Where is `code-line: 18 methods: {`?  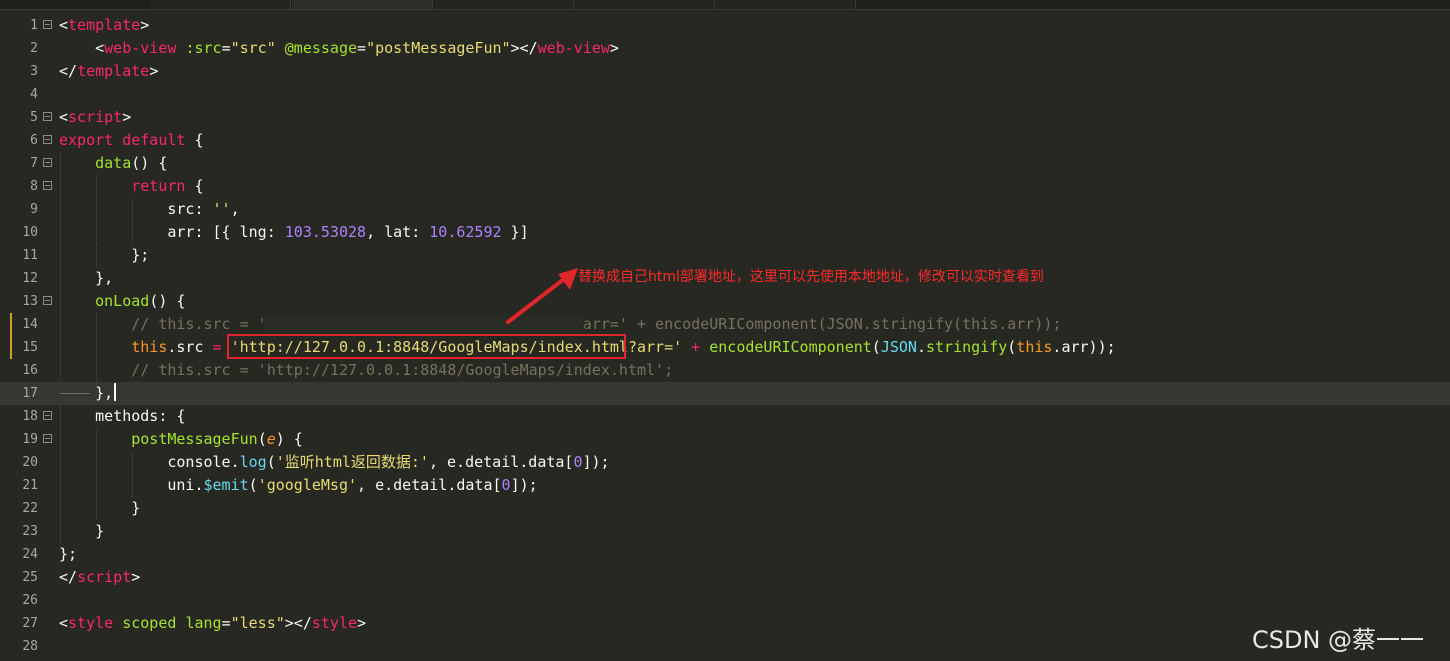 code-line: 18 methods: { is located at coordinates (725, 416).